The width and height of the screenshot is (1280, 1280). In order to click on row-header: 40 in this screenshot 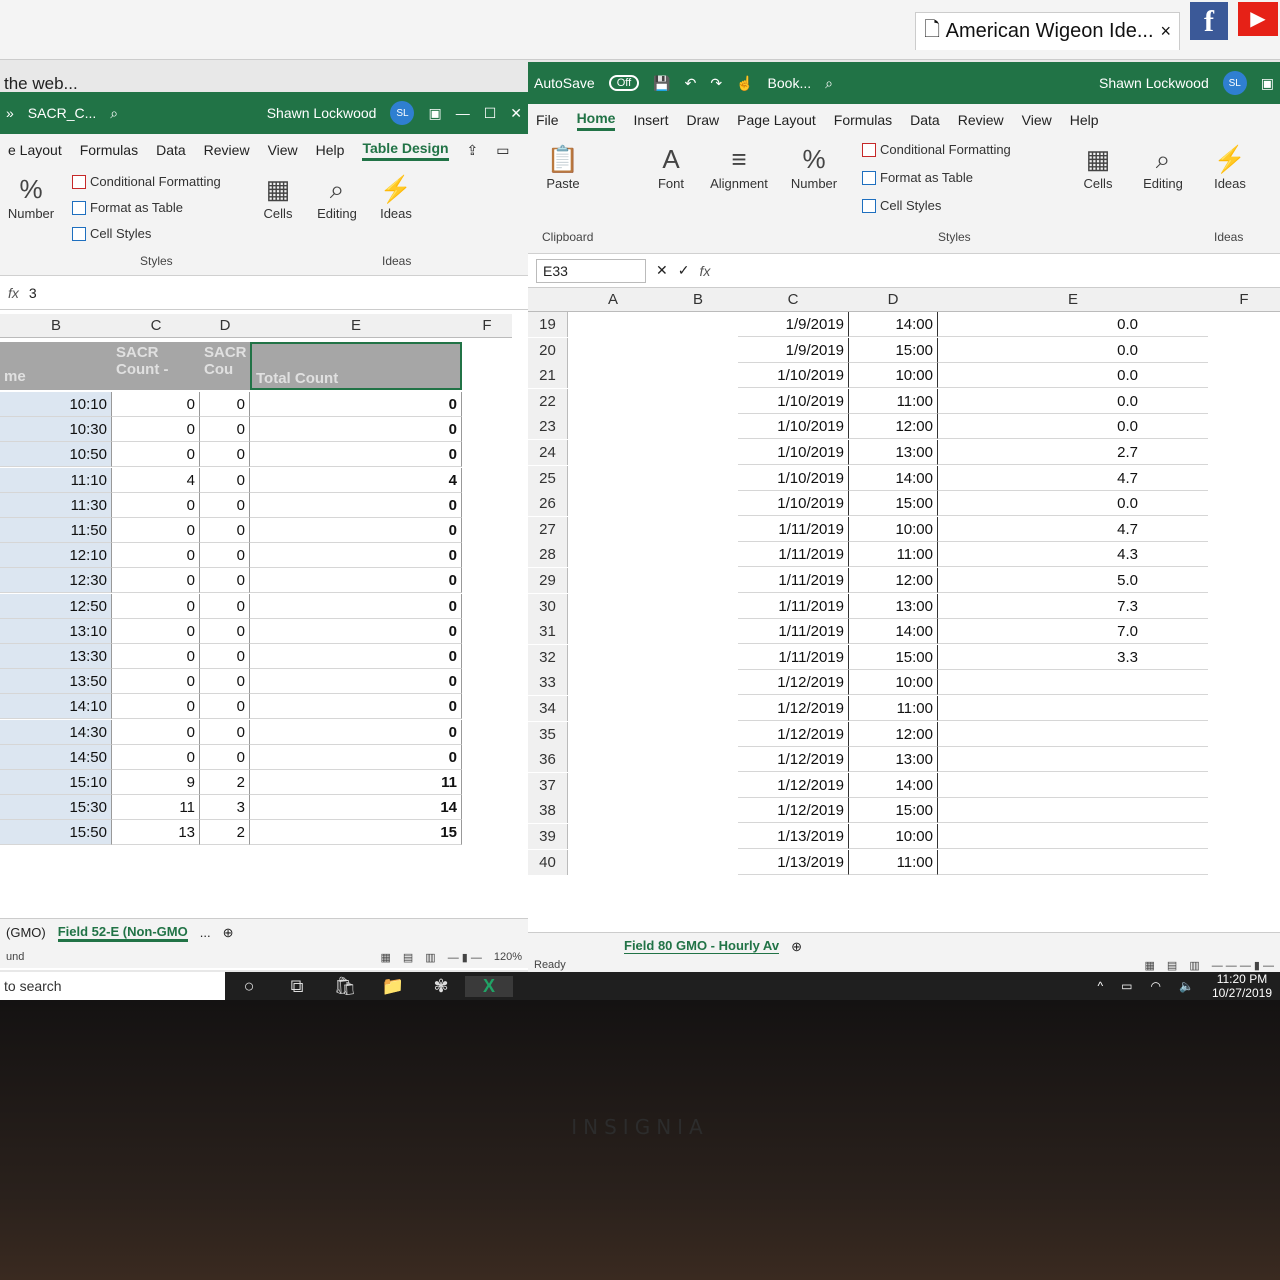, I will do `click(548, 862)`.